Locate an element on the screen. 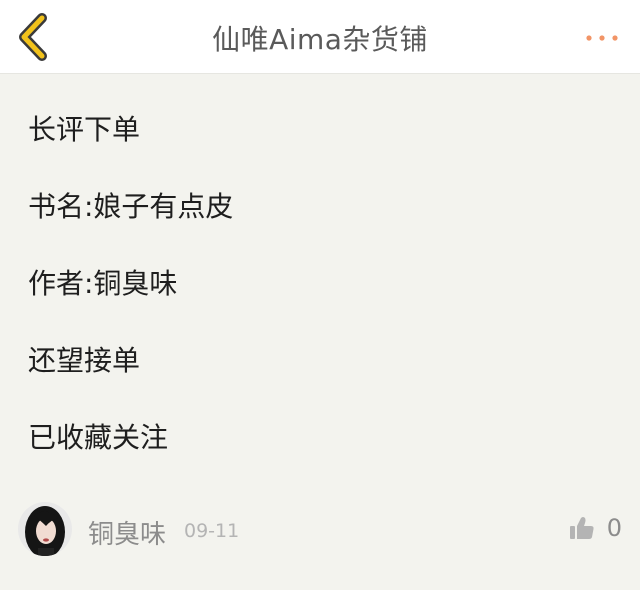 The image size is (640, 590). top-nav-bar: 仙唯Aima杂货铺 is located at coordinates (320, 37).